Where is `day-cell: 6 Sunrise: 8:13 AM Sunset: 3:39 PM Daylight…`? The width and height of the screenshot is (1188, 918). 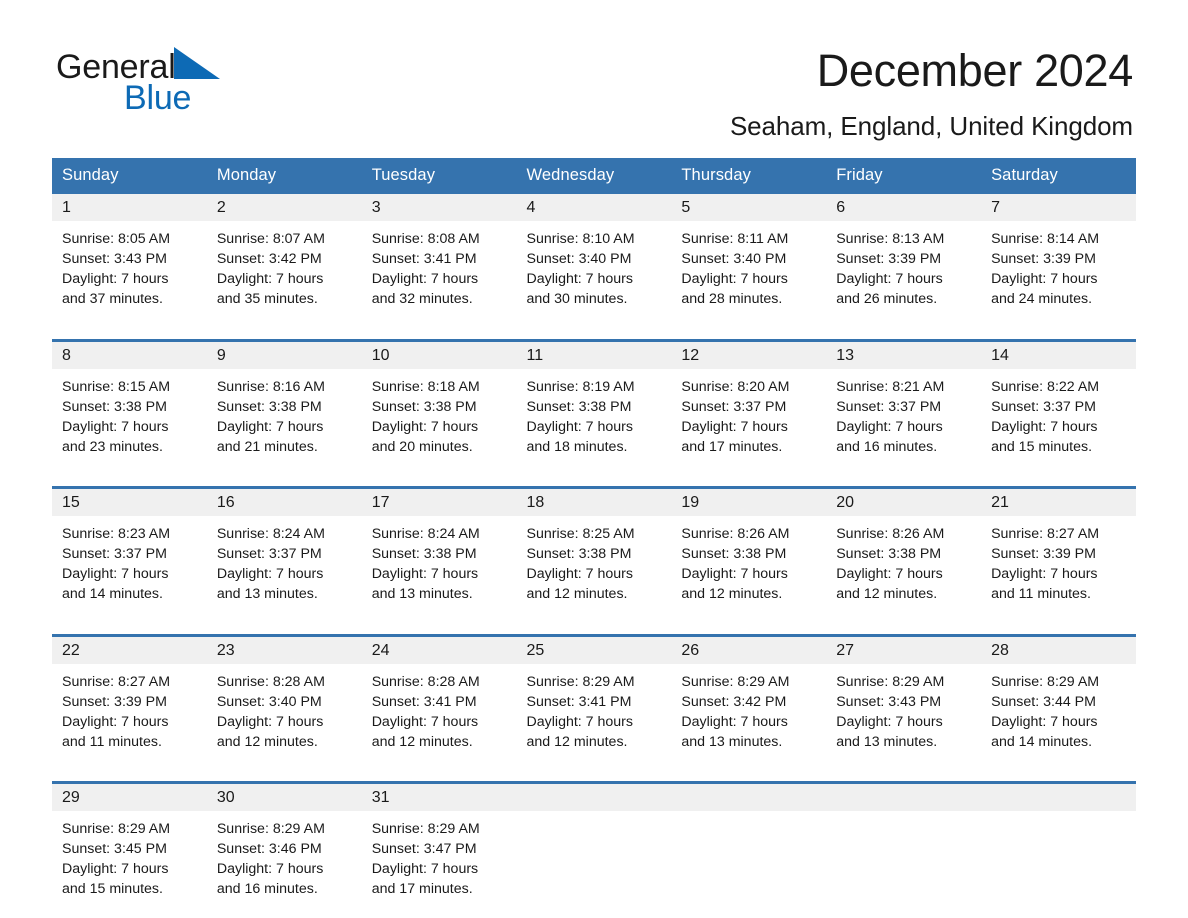
day-cell: 6 Sunrise: 8:13 AM Sunset: 3:39 PM Daylight… is located at coordinates (904, 258).